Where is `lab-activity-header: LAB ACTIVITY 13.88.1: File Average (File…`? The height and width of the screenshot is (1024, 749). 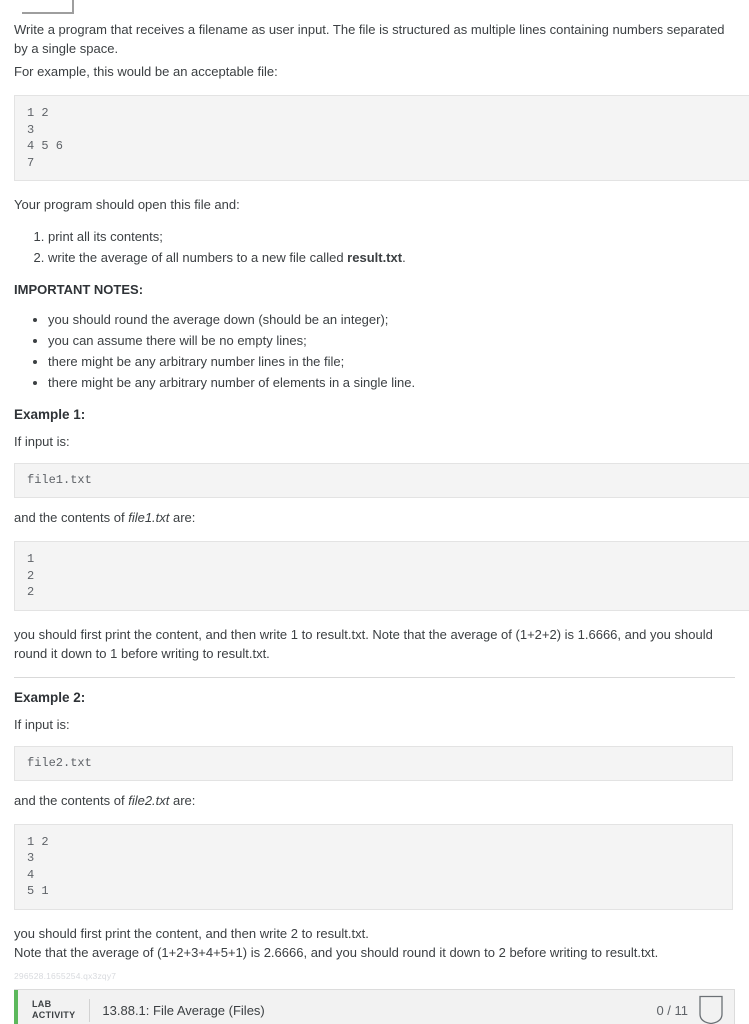
lab-activity-header: LAB ACTIVITY 13.88.1: File Average (File… is located at coordinates (374, 1006).